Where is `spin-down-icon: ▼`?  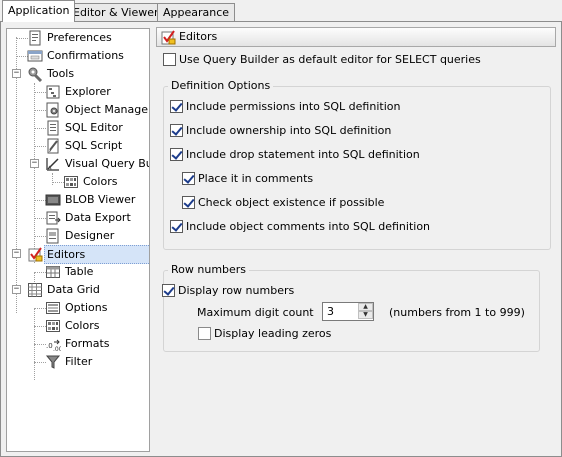
spin-down-icon: ▼ is located at coordinates (365, 315).